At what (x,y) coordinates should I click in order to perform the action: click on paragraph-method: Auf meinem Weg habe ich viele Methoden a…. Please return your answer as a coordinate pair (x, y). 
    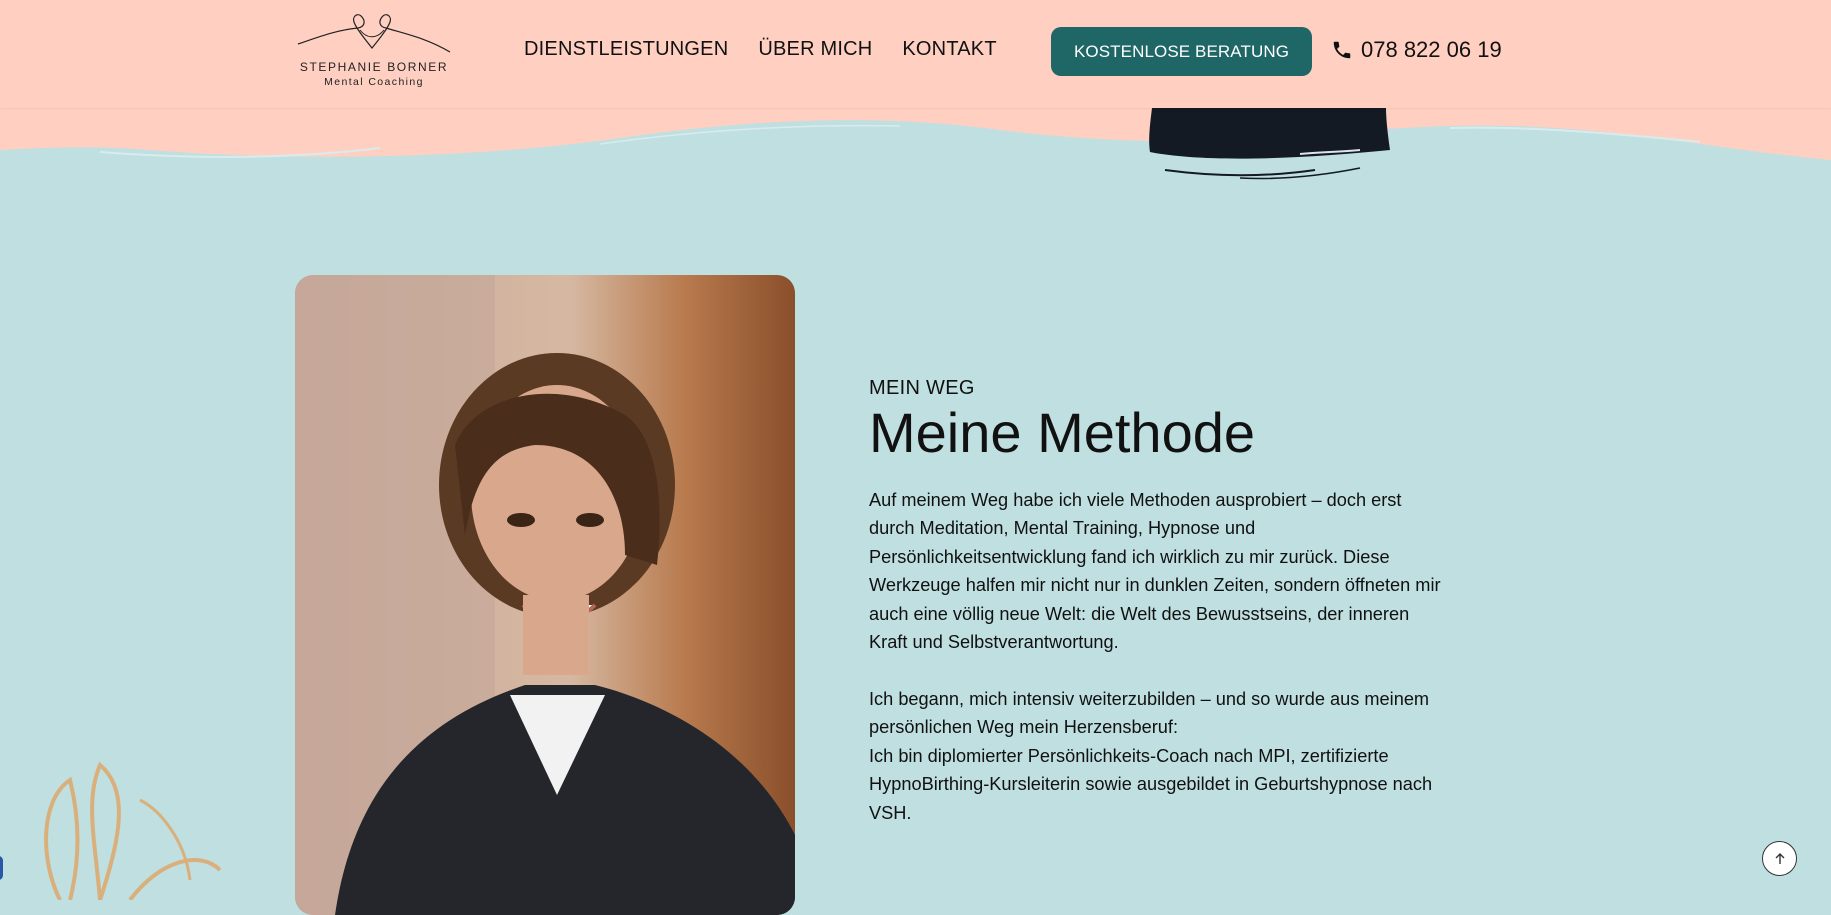
    Looking at the image, I should click on (1155, 571).